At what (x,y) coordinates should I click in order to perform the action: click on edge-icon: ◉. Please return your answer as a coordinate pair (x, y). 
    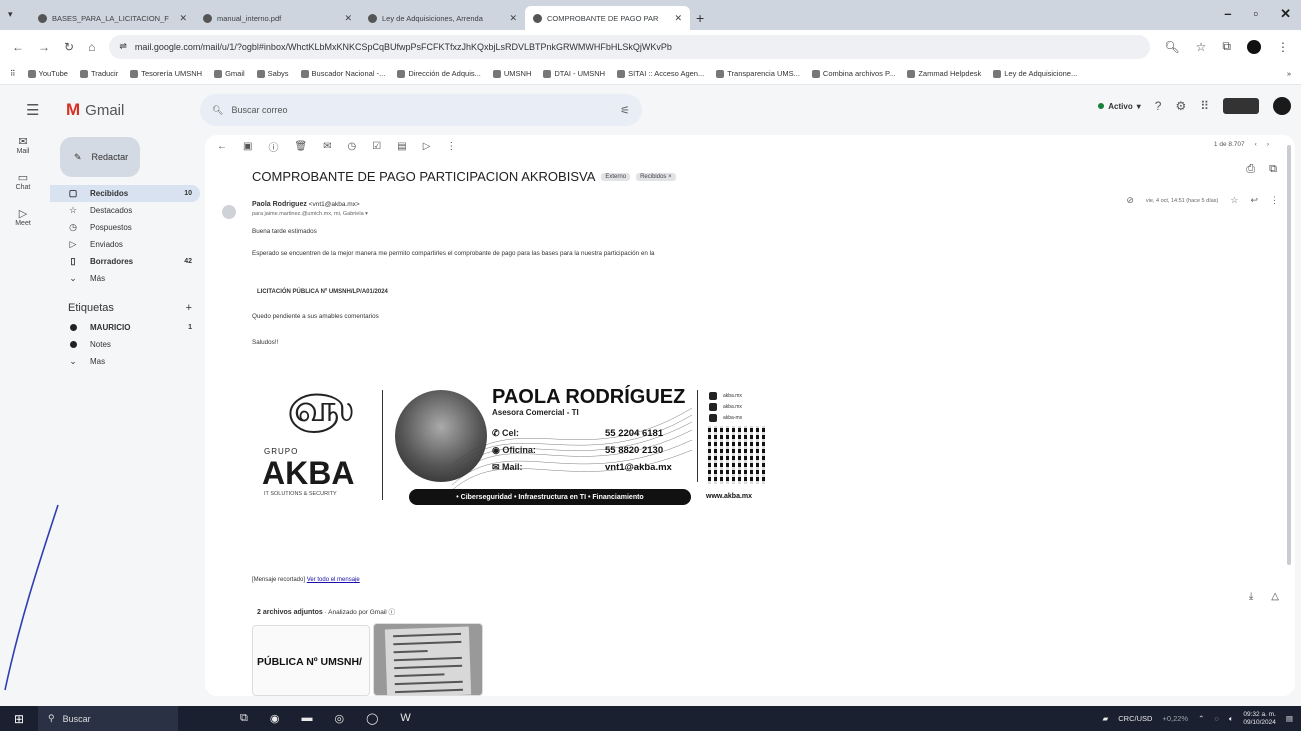
    Looking at the image, I should click on (275, 718).